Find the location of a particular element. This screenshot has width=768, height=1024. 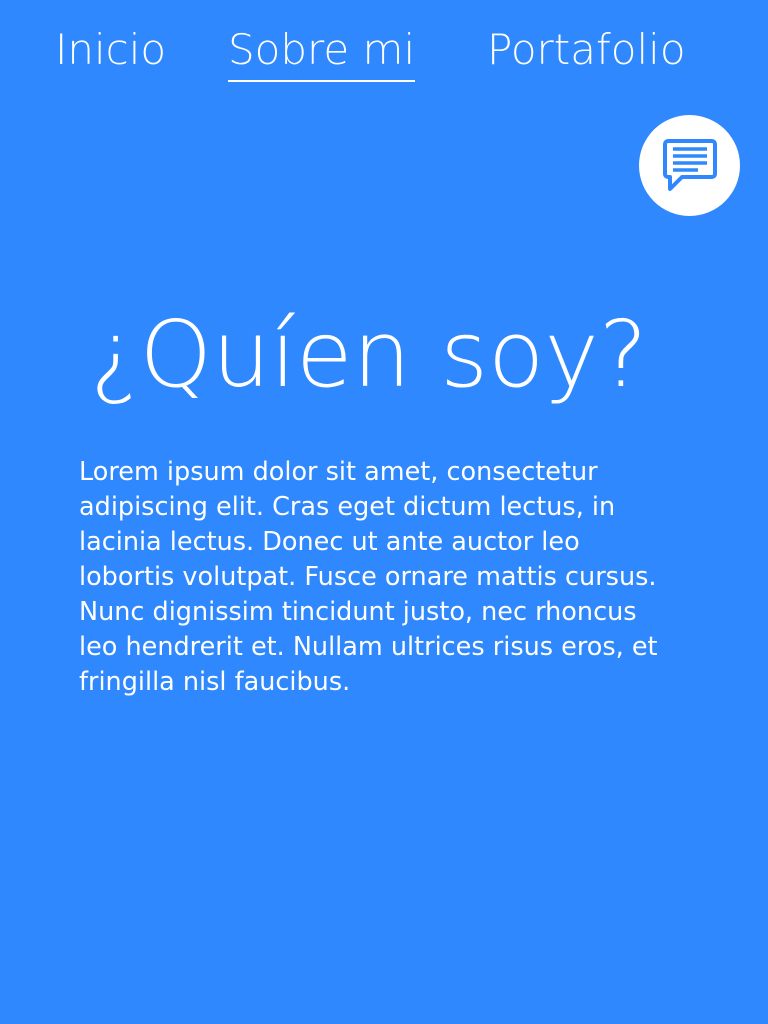

nav-item-portafolio: Portafolio is located at coordinates (586, 50).